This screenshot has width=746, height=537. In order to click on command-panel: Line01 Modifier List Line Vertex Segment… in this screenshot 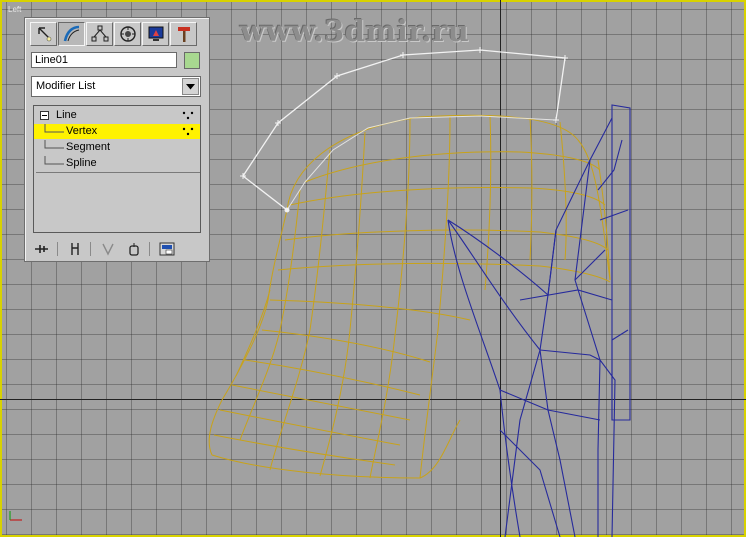, I will do `click(117, 139)`.